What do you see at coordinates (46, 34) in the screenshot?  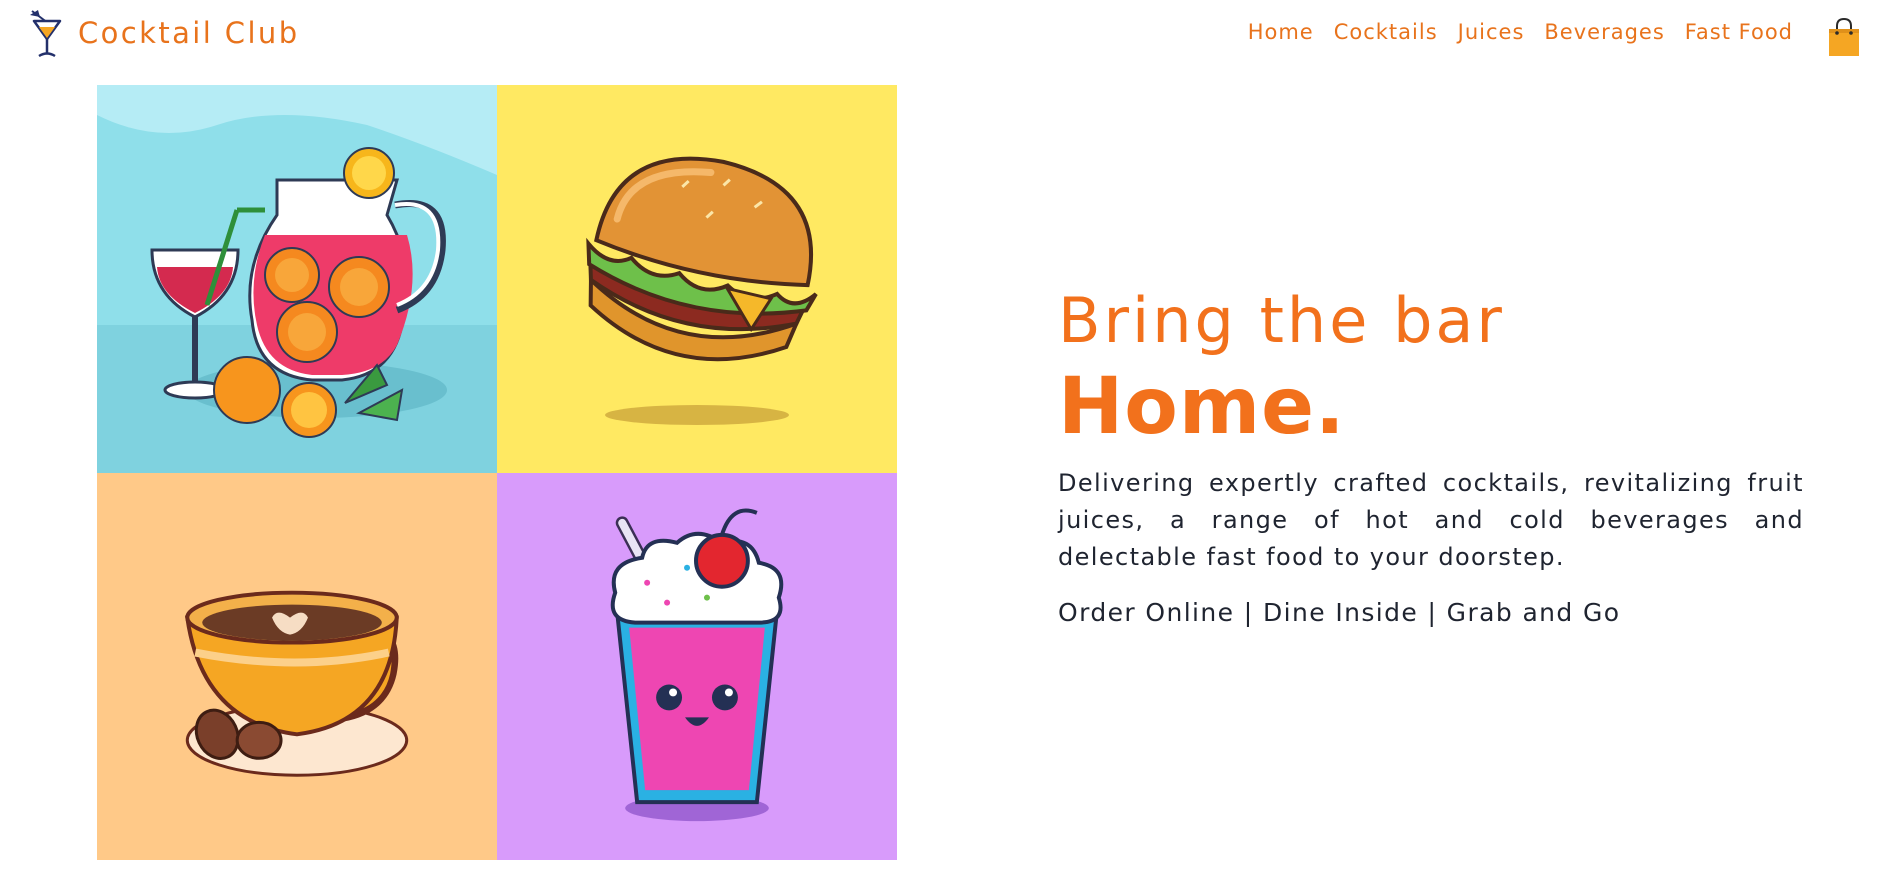 I see `cocktail-glass-icon` at bounding box center [46, 34].